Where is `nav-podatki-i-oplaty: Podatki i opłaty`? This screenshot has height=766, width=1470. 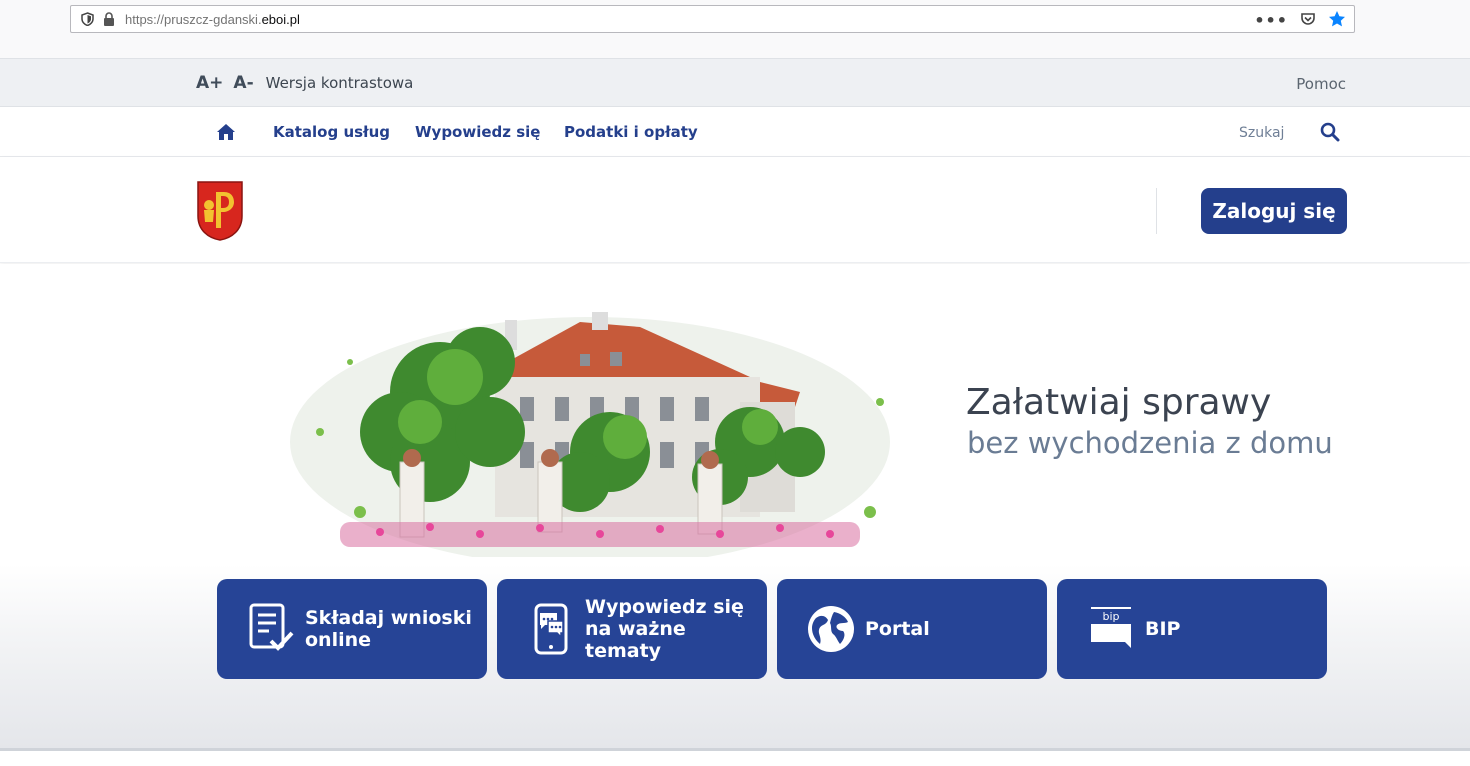
nav-podatki-i-oplaty: Podatki i opłaty is located at coordinates (631, 132).